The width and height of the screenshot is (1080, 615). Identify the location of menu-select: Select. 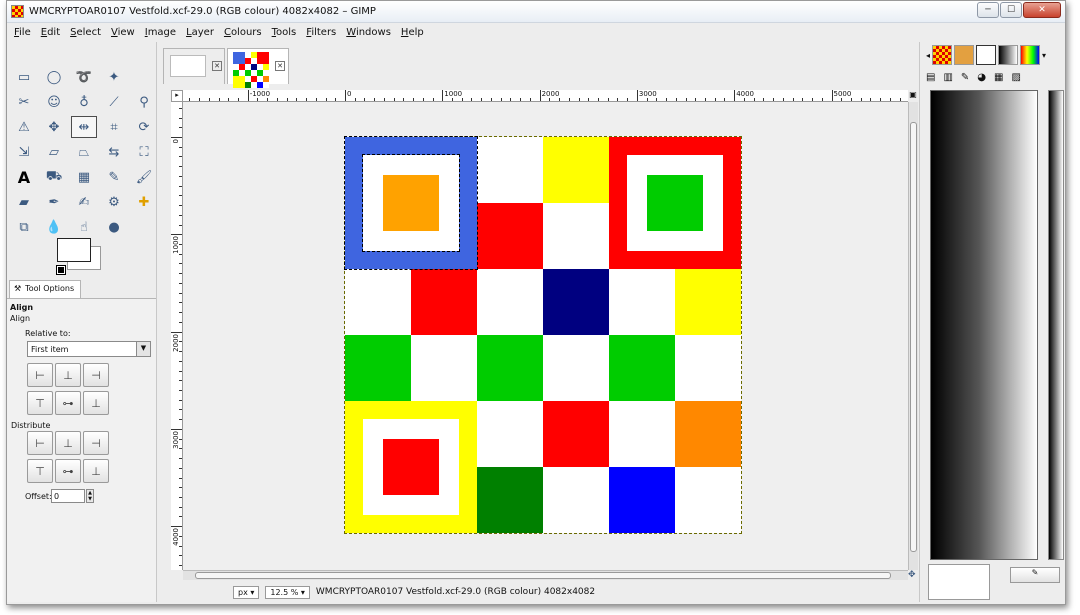
(85, 32).